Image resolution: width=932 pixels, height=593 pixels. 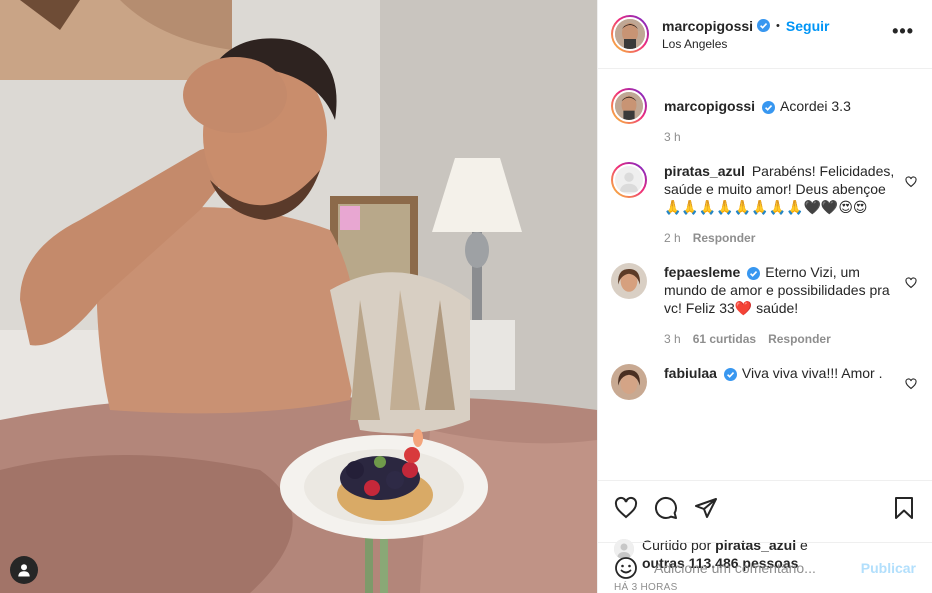 What do you see at coordinates (764, 382) in the screenshot?
I see `comment: fabiulaa Viva viva viva!!! Amor .` at bounding box center [764, 382].